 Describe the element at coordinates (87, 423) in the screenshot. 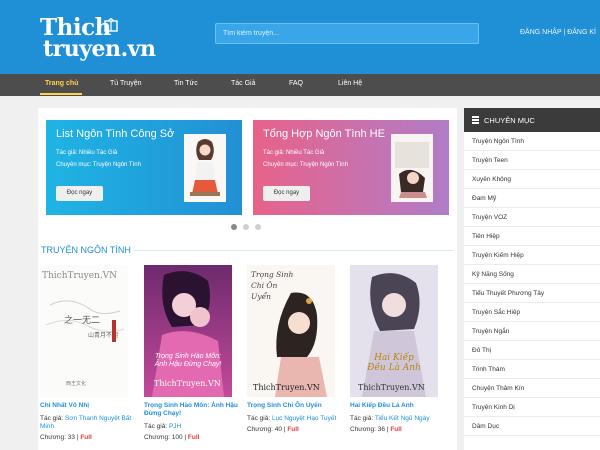

I see `book-author: Tác giả: Sơn Thanh Nguyệt Bất Minh` at that location.